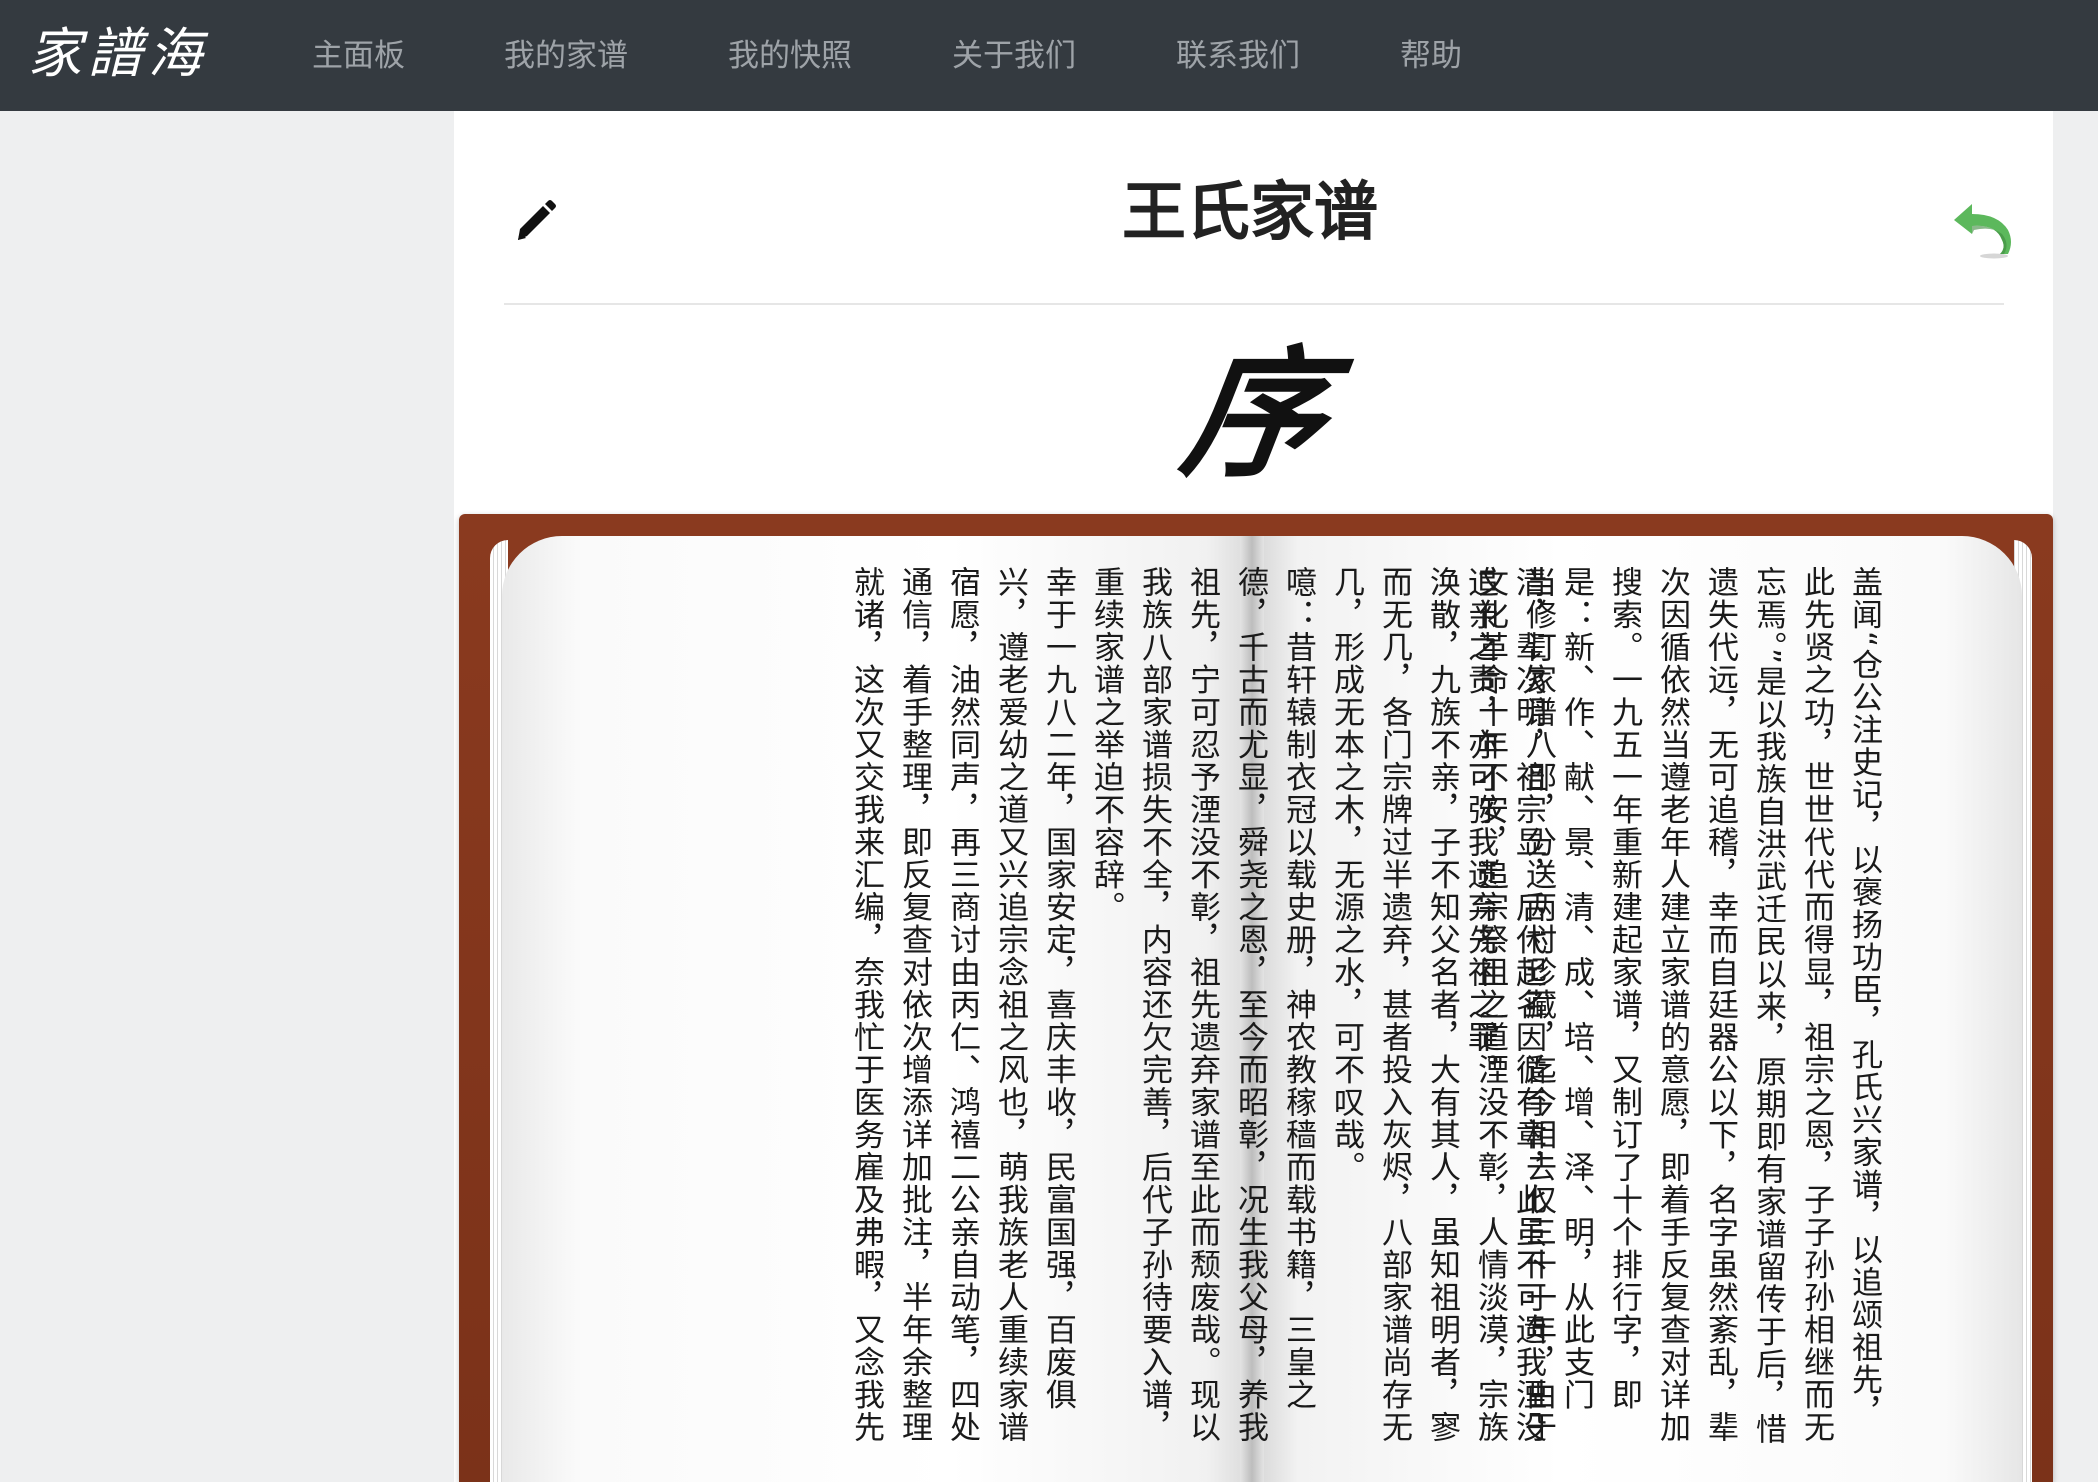 The image size is (2098, 1482). What do you see at coordinates (118, 54) in the screenshot?
I see `site-logo: 家譜海` at bounding box center [118, 54].